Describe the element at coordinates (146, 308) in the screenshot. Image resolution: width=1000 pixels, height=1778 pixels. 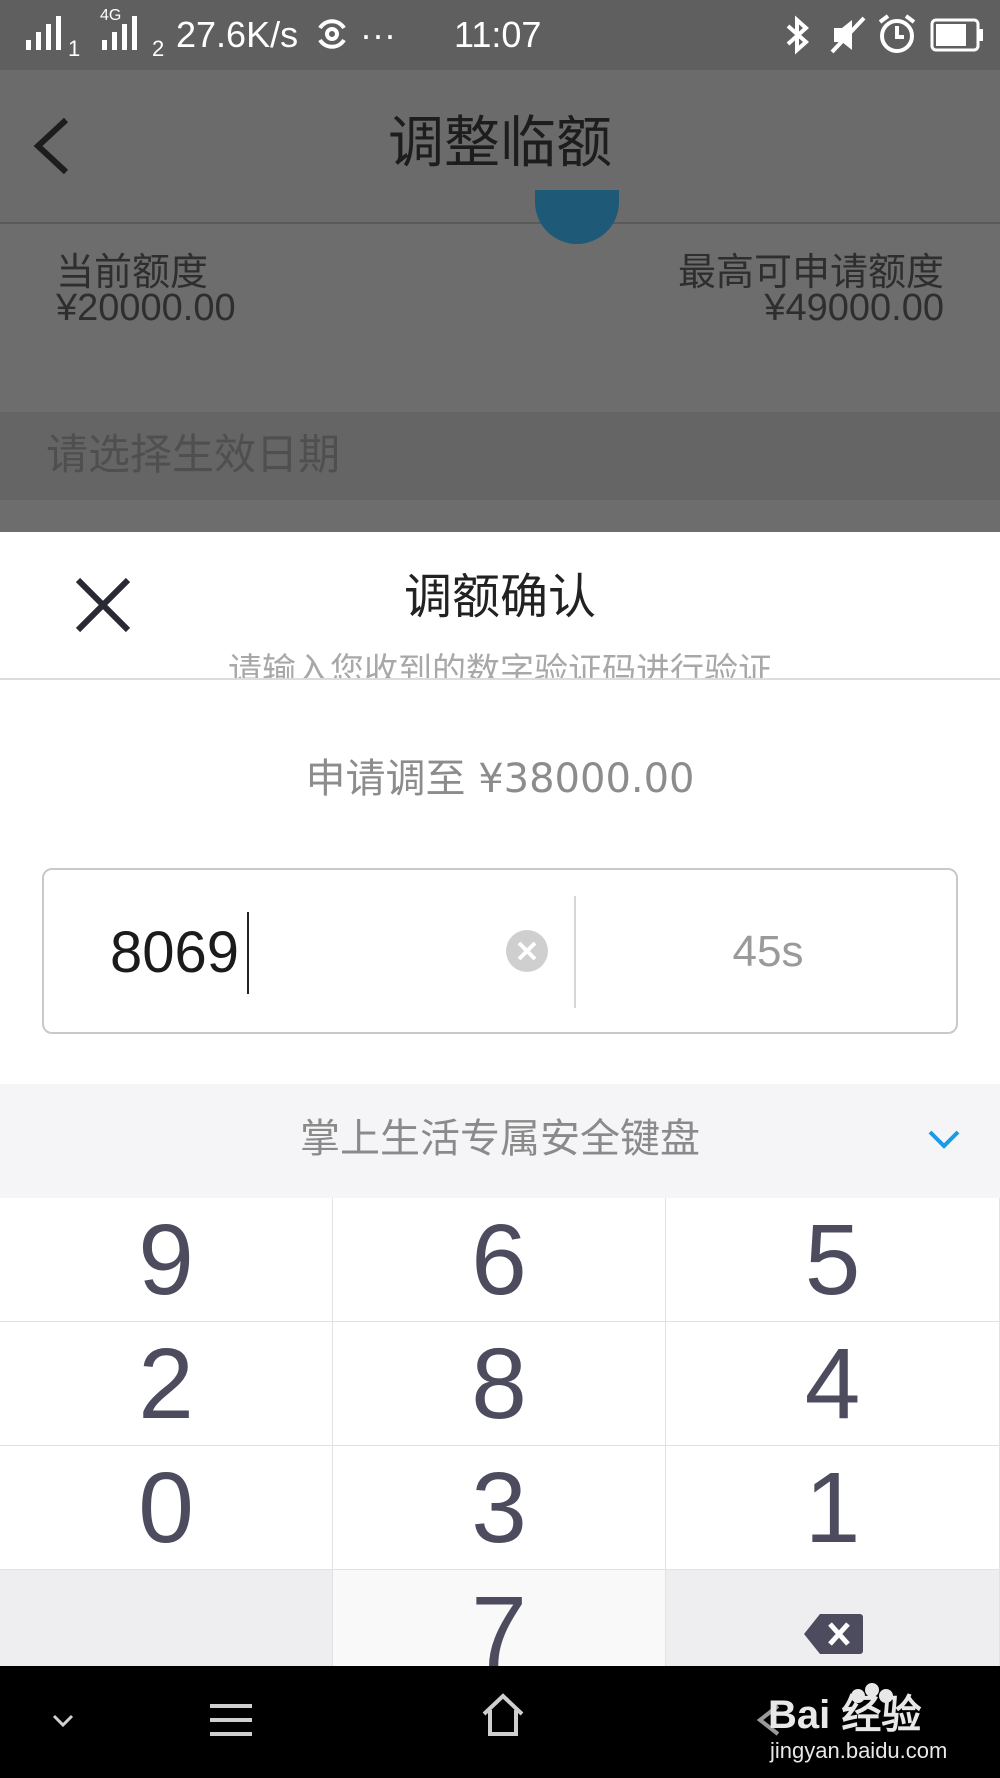
I see `current-limit-value: ¥20000.00` at that location.